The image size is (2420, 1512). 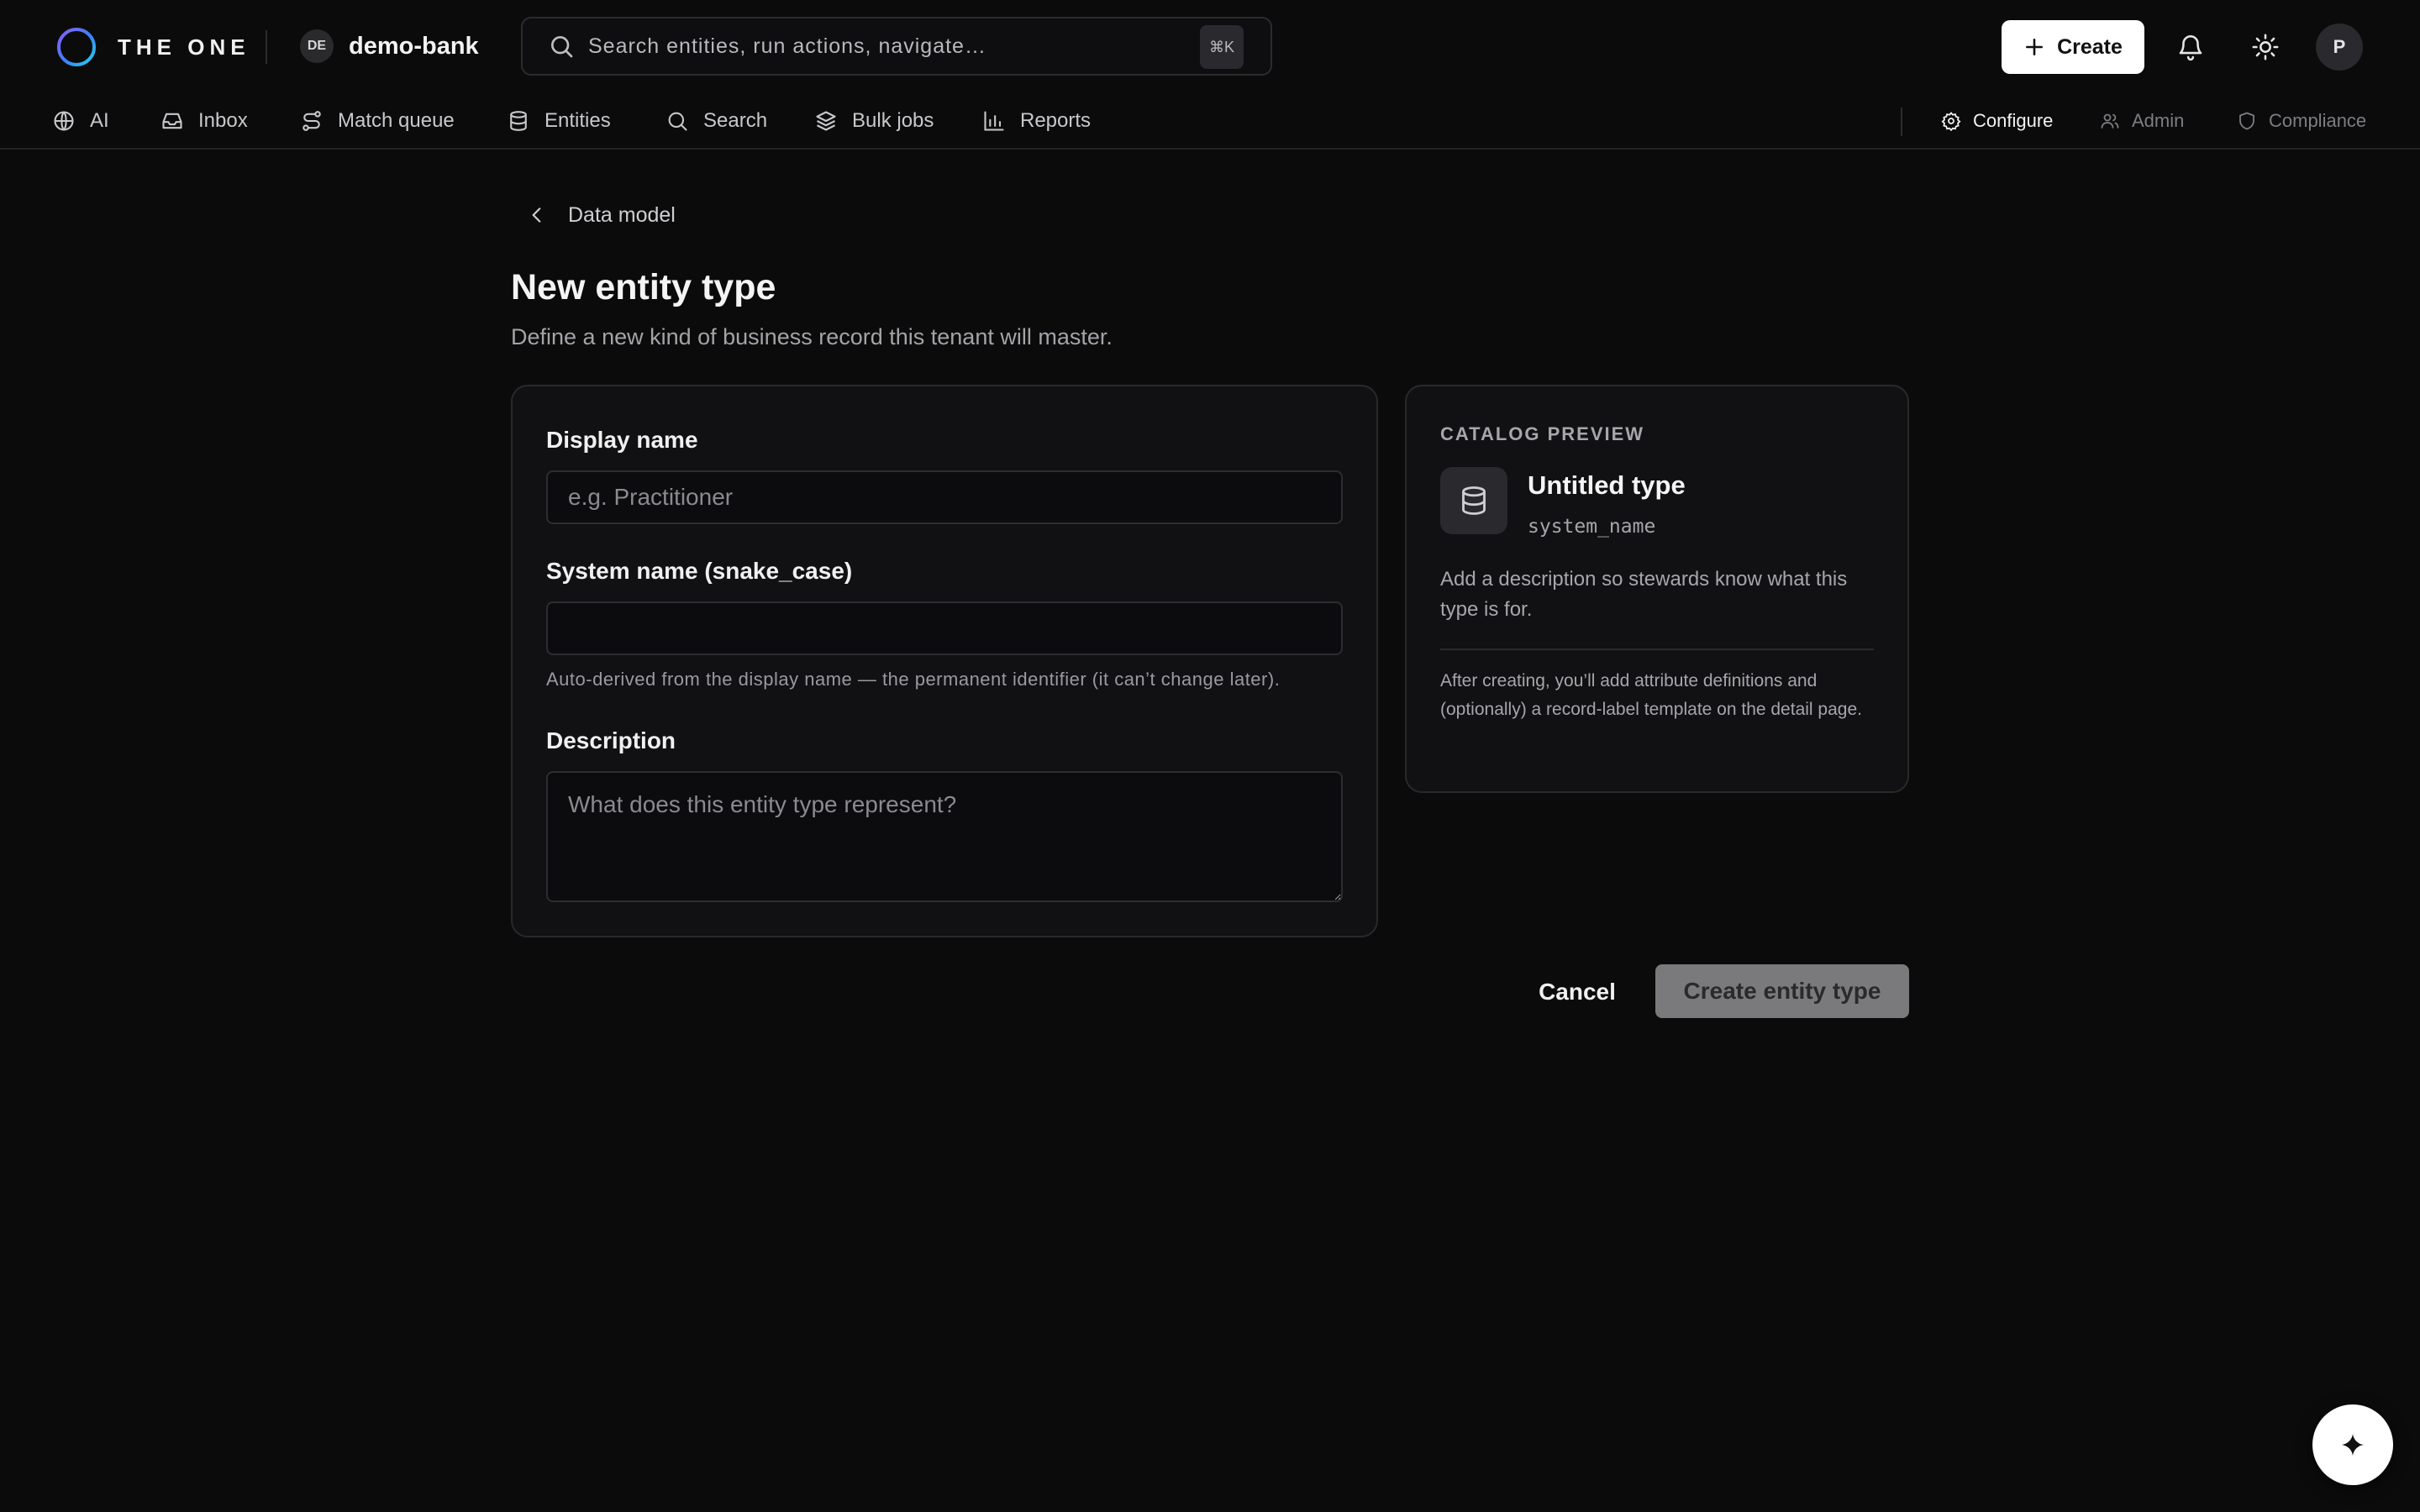 I want to click on back-to-data-model-link: Data model, so click(x=601, y=215).